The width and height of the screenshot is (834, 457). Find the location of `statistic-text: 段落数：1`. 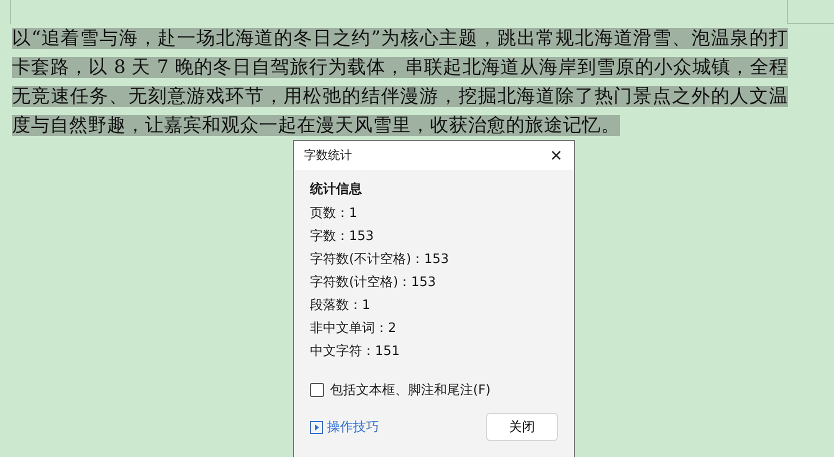

statistic-text: 段落数：1 is located at coordinates (341, 306).